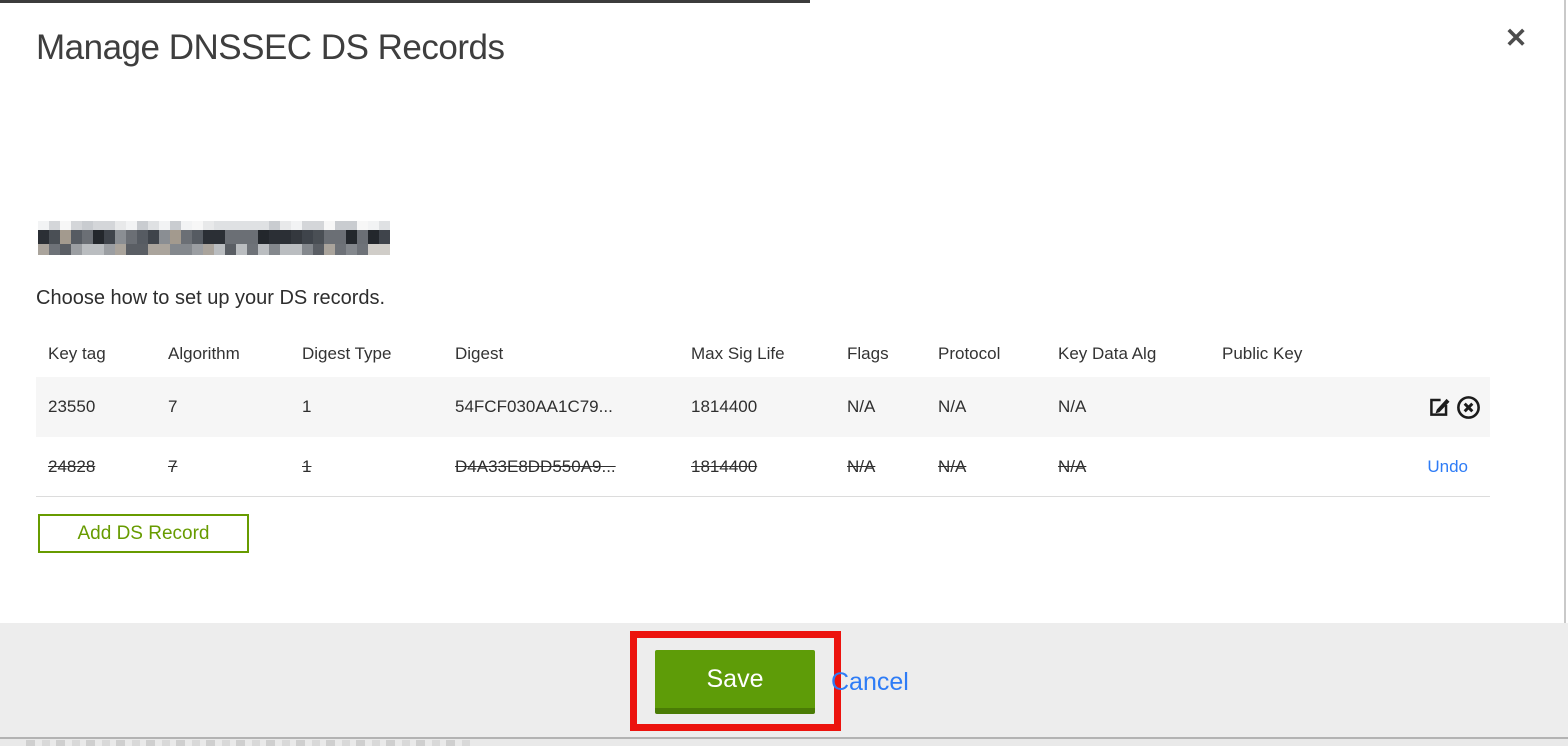 This screenshot has height=746, width=1568. Describe the element at coordinates (211, 298) in the screenshot. I see `intro-text: Choose how to set up your DS records.` at that location.